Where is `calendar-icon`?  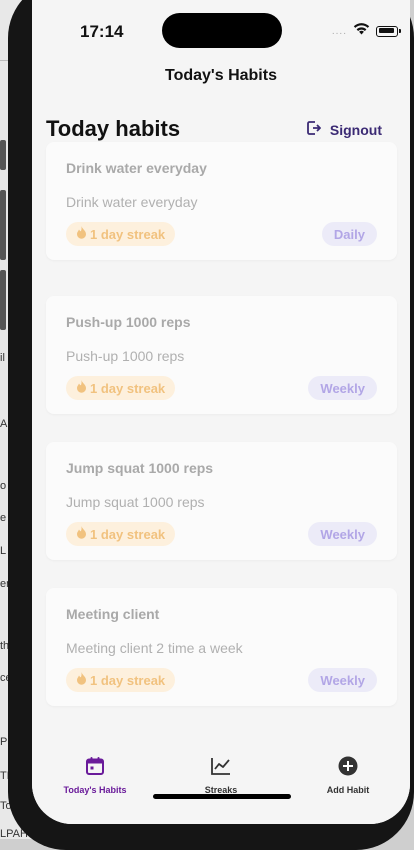
calendar-icon is located at coordinates (95, 768).